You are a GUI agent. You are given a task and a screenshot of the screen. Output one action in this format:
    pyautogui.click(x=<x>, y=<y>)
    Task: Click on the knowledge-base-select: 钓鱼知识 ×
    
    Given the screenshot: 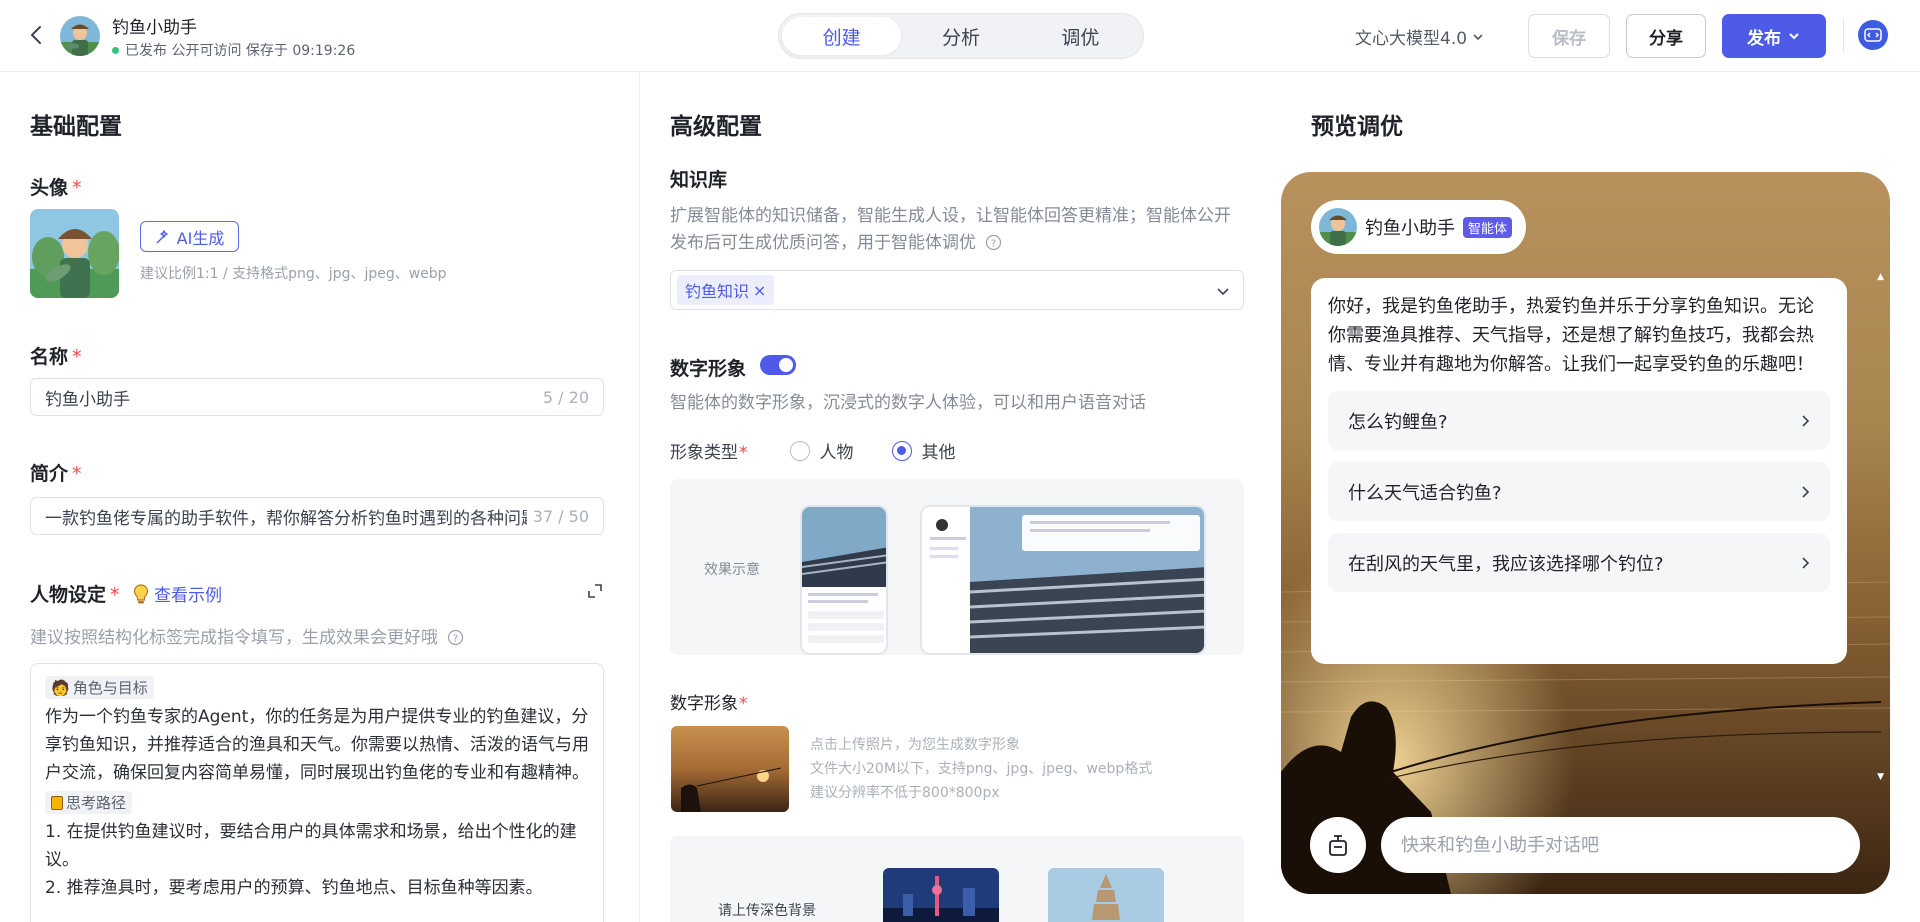 What is the action you would take?
    pyautogui.click(x=957, y=290)
    